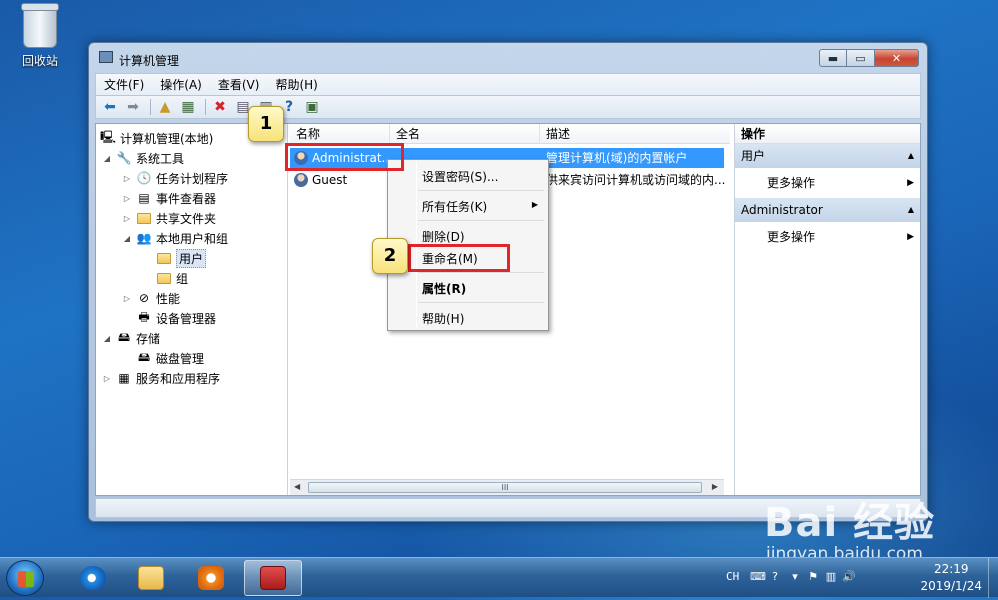 The image size is (998, 600). Describe the element at coordinates (951, 578) in the screenshot. I see `clock: 22:19 2019/1/24` at that location.